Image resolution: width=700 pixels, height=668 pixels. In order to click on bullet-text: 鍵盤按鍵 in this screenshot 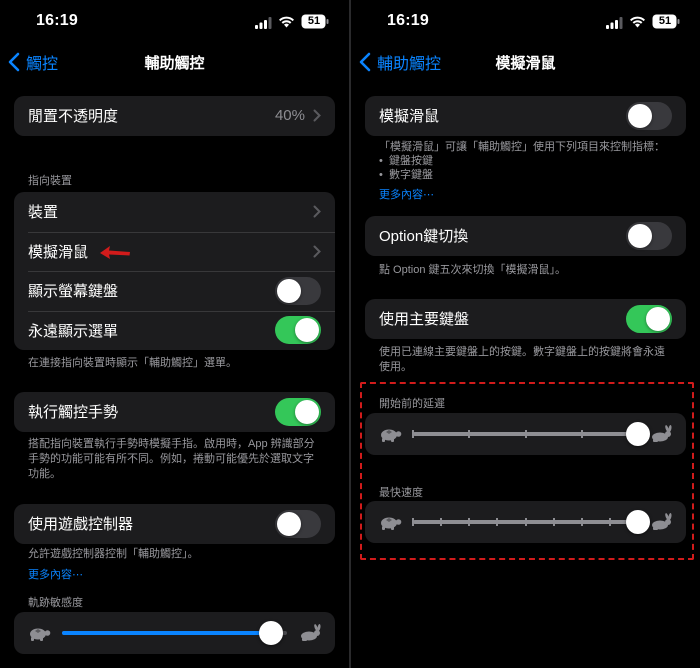, I will do `click(410, 161)`.